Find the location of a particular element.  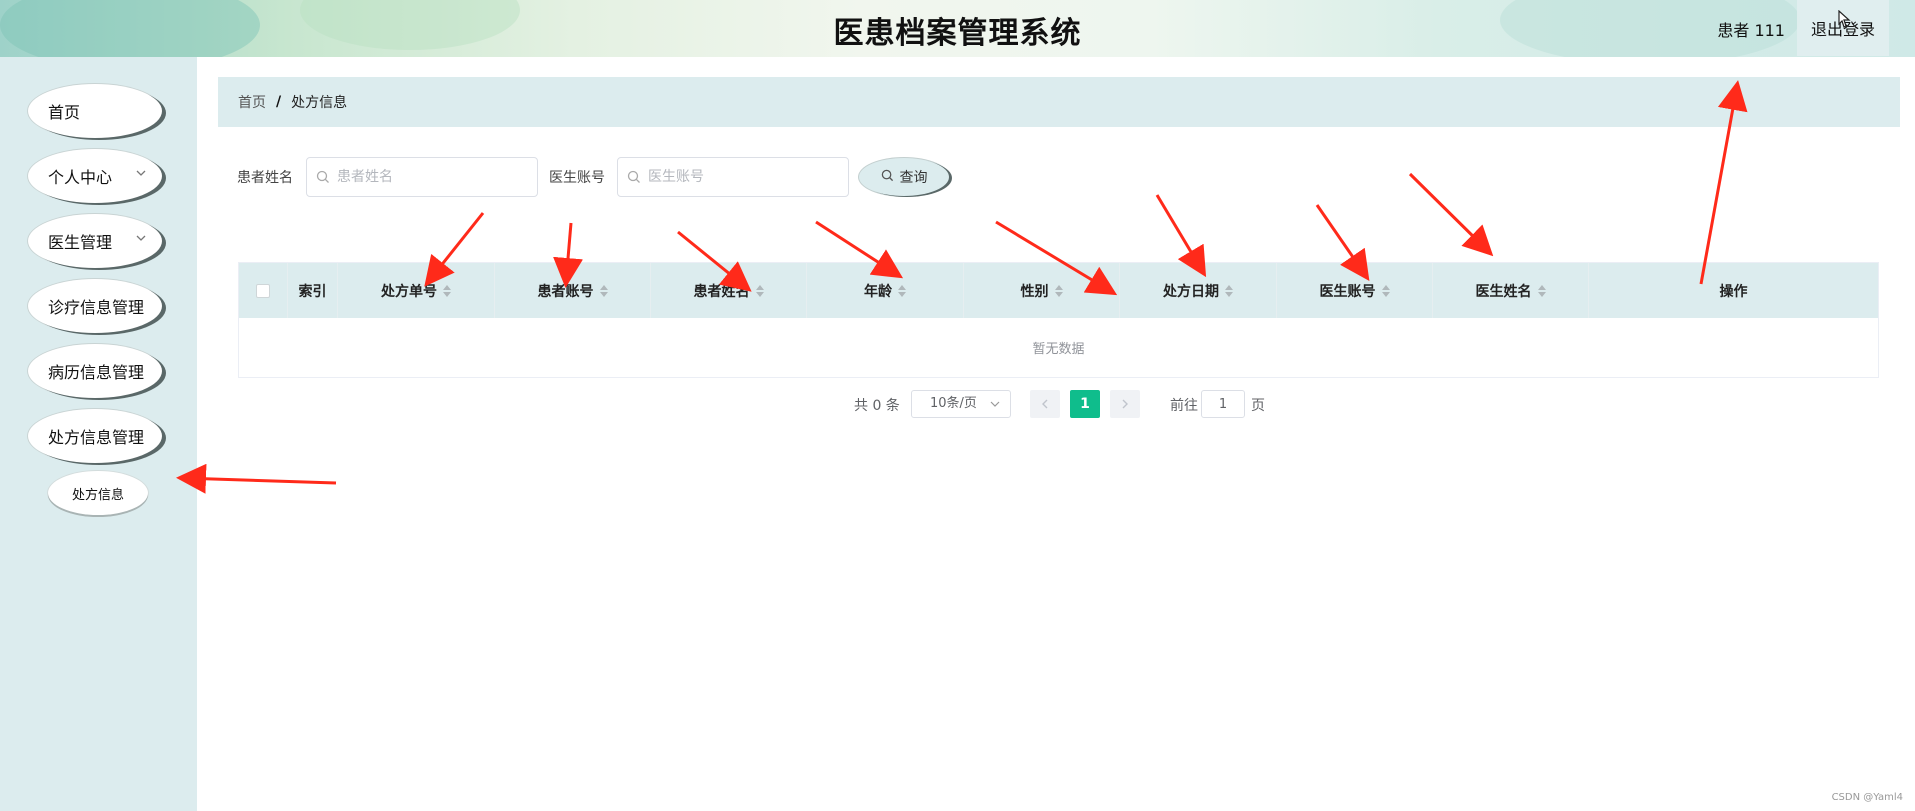

query-button: 查询 is located at coordinates (904, 177).